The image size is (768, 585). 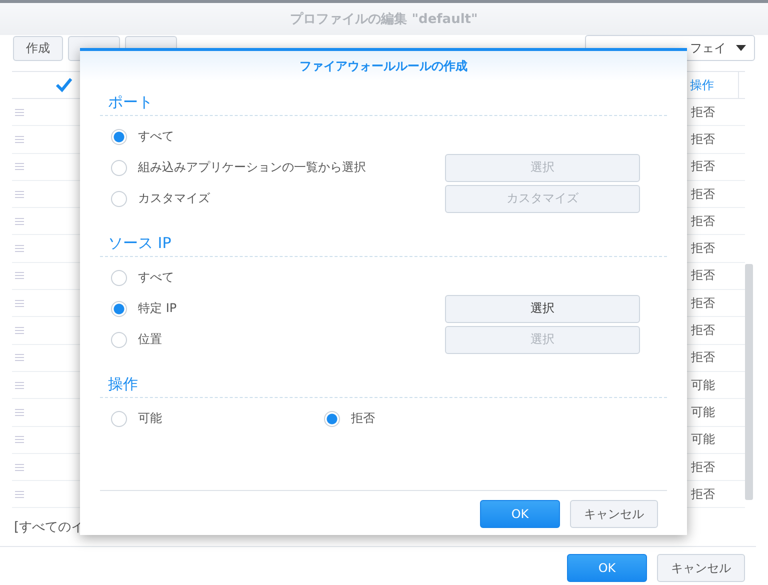 I want to click on toolbar-button: 作成, so click(x=38, y=48).